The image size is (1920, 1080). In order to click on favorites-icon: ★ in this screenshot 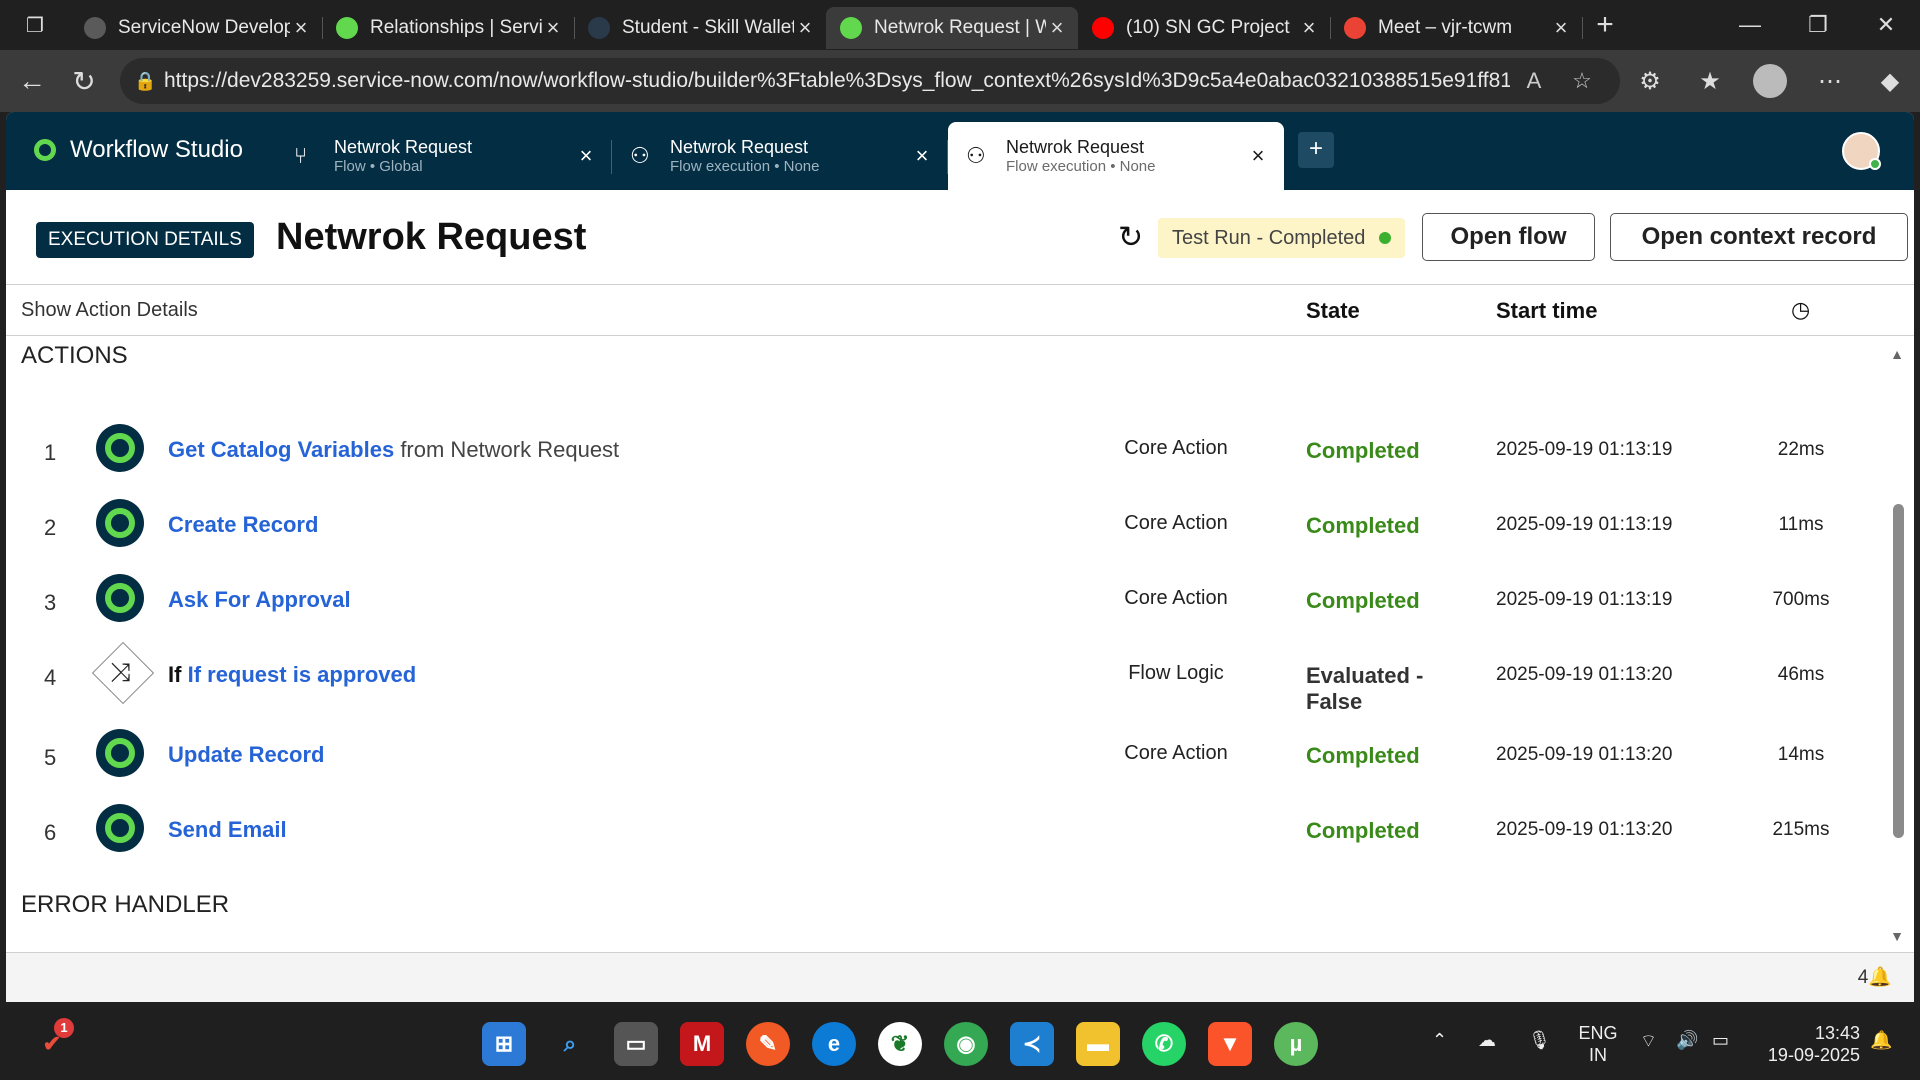, I will do `click(1710, 81)`.